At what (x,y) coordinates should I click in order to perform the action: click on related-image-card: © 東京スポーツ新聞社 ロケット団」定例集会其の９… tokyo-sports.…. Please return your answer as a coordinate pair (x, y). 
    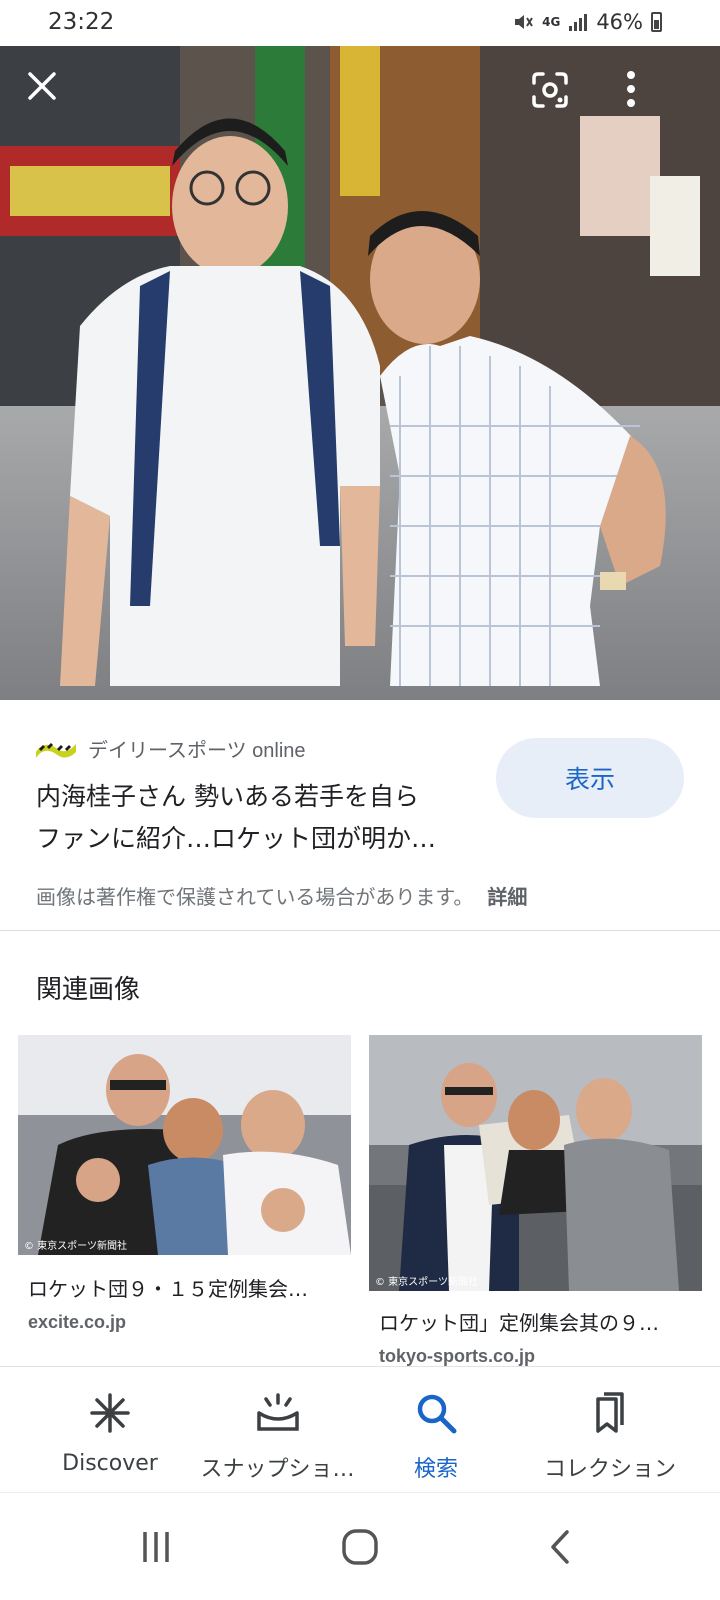
    Looking at the image, I should click on (535, 1200).